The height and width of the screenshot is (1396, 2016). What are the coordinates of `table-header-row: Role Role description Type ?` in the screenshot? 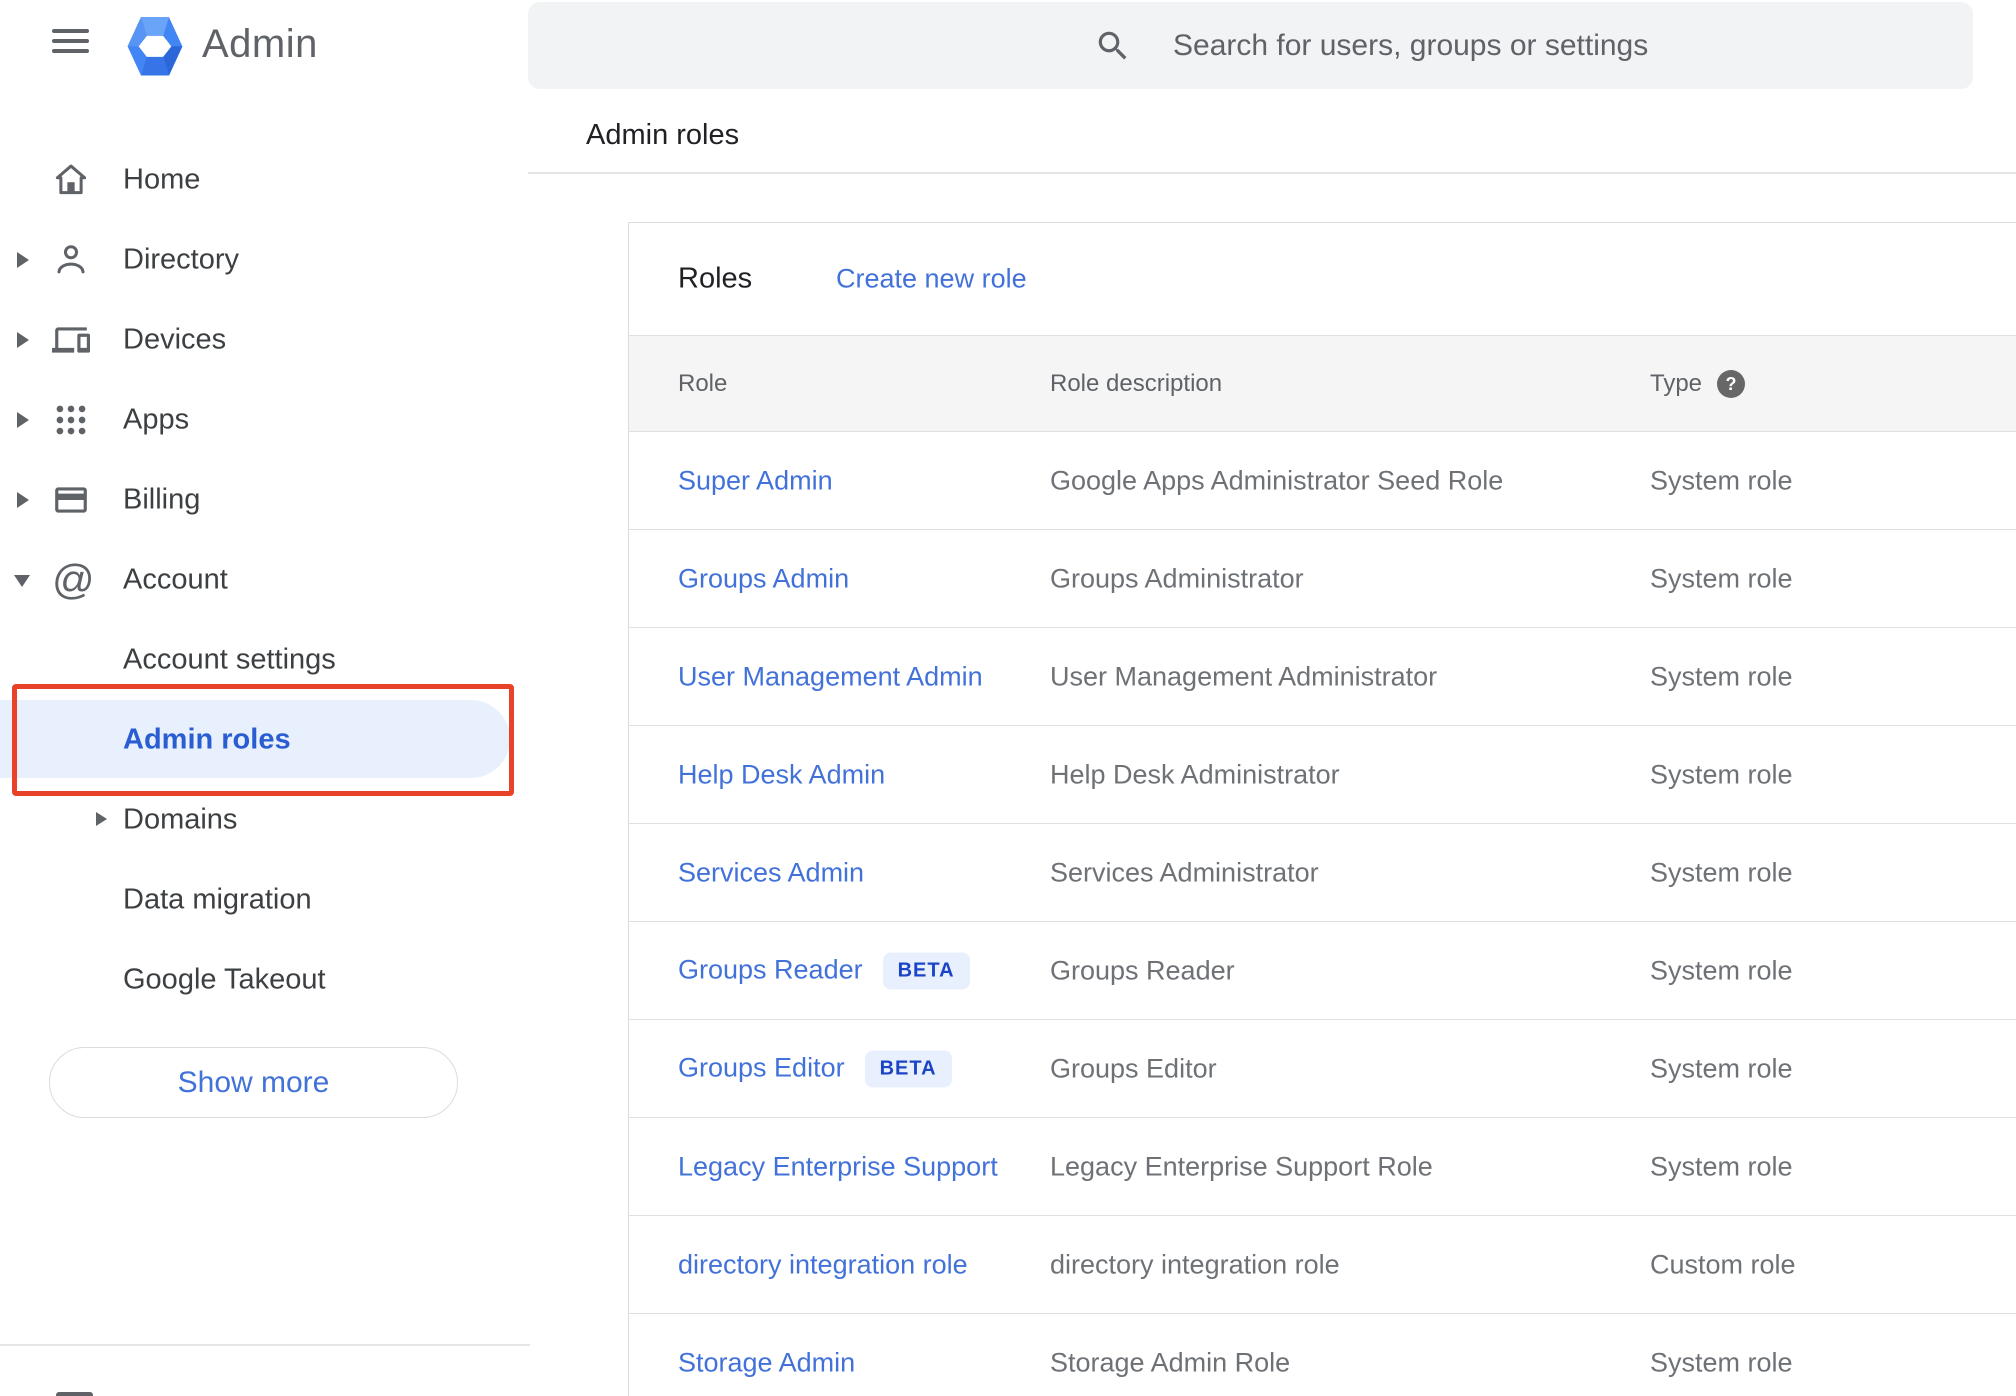 It's located at (1322, 383).